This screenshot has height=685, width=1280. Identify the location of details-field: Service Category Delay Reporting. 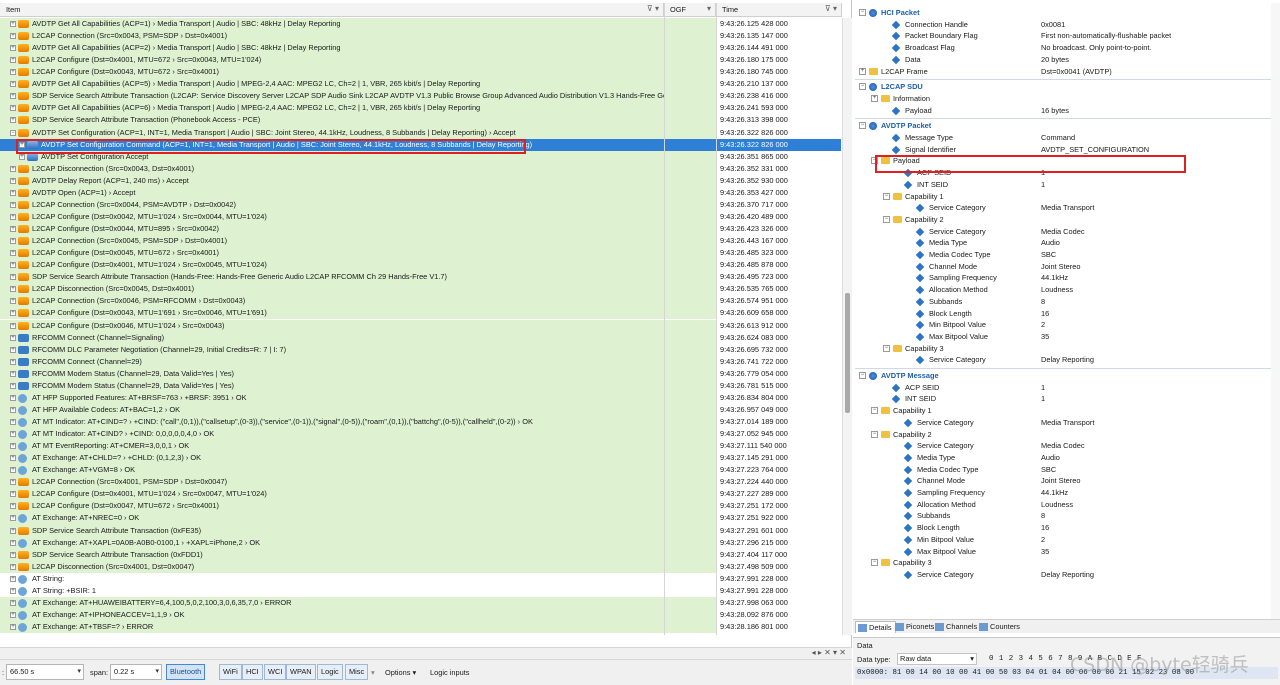
(1066, 575).